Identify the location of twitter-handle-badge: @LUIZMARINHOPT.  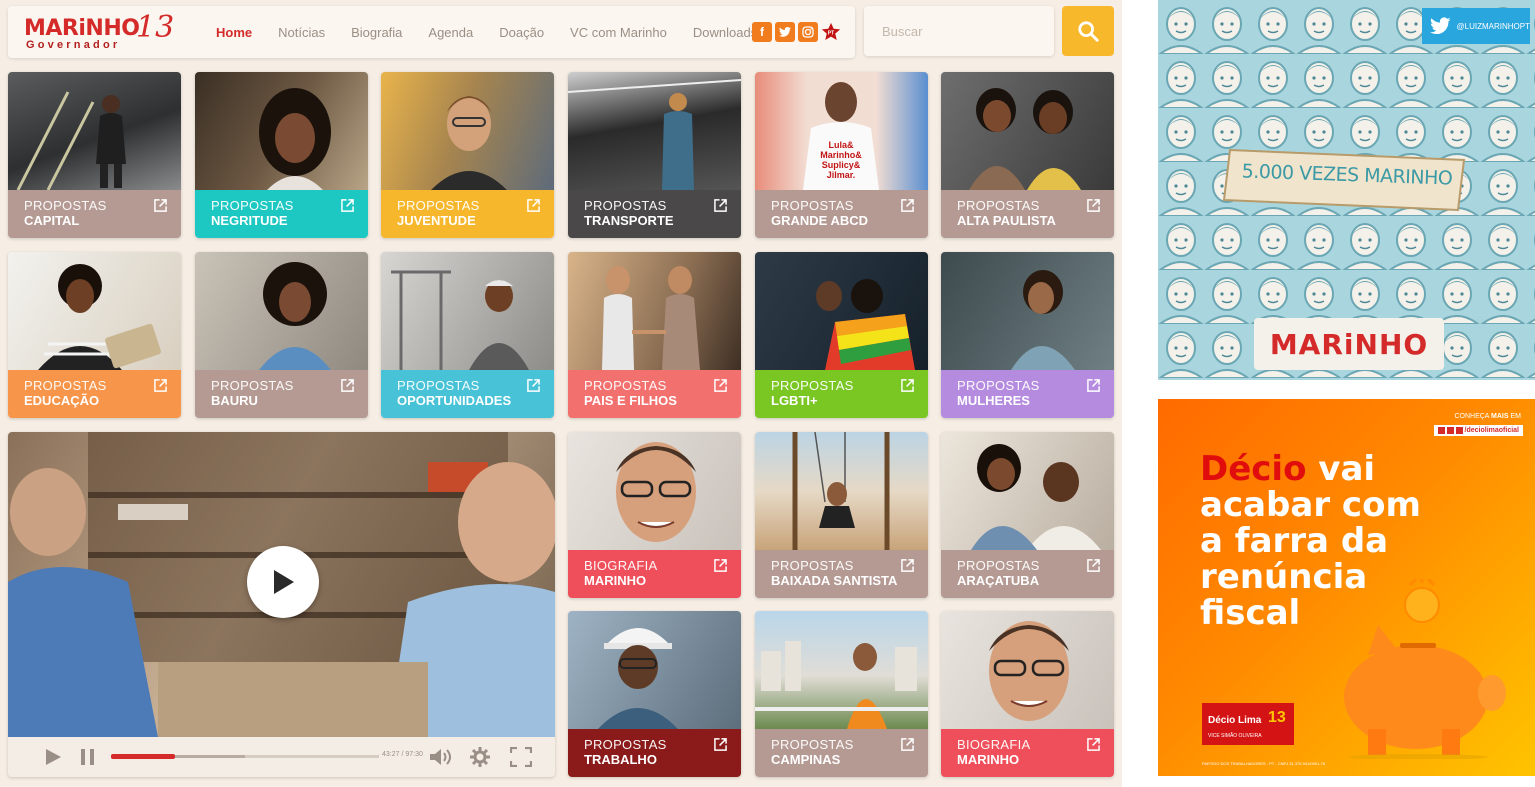
(1476, 26).